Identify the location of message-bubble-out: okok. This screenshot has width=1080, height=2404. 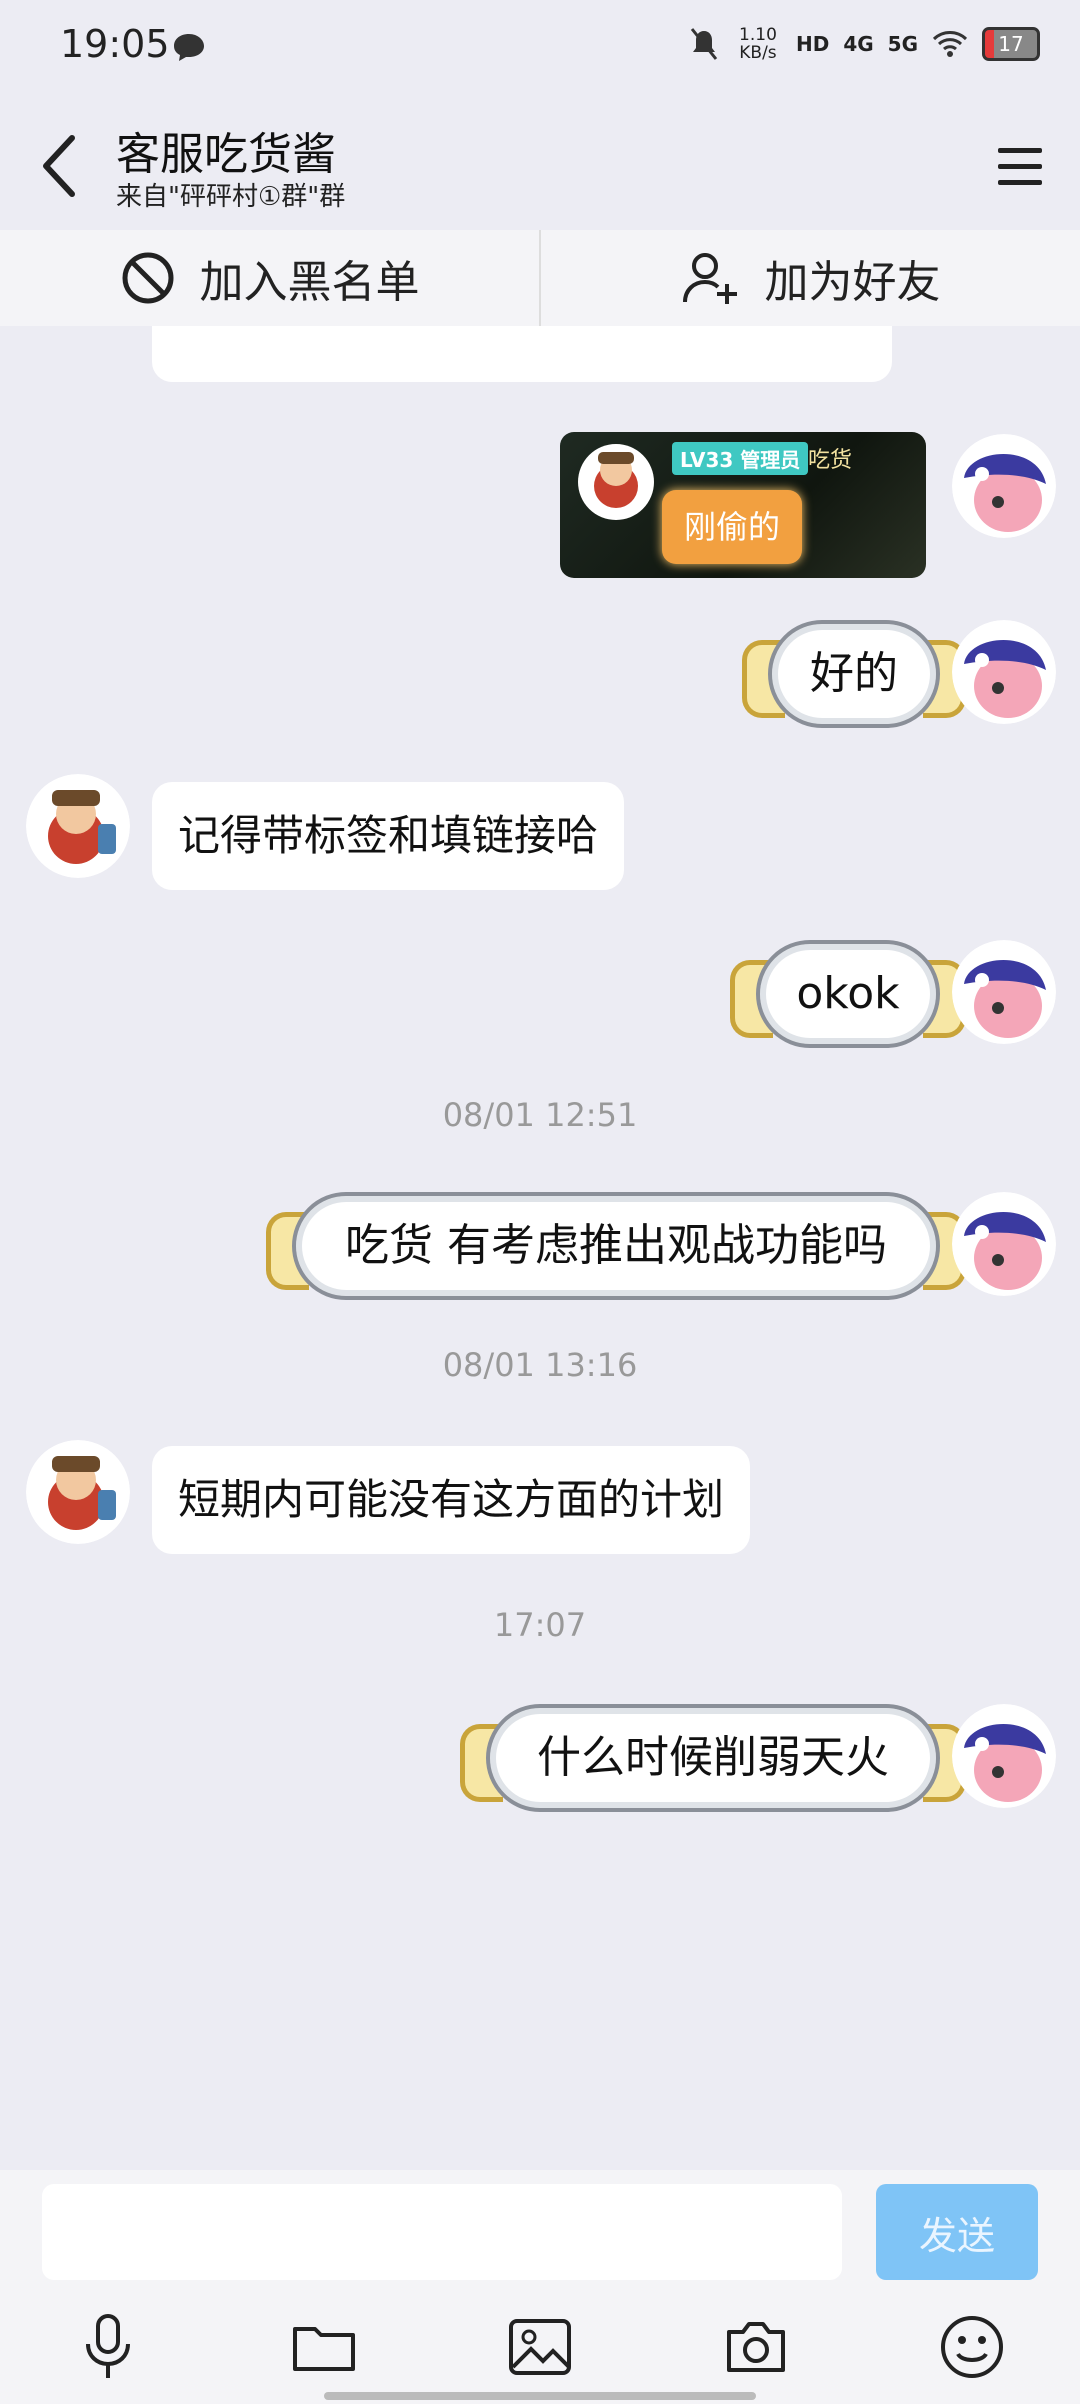
(848, 994).